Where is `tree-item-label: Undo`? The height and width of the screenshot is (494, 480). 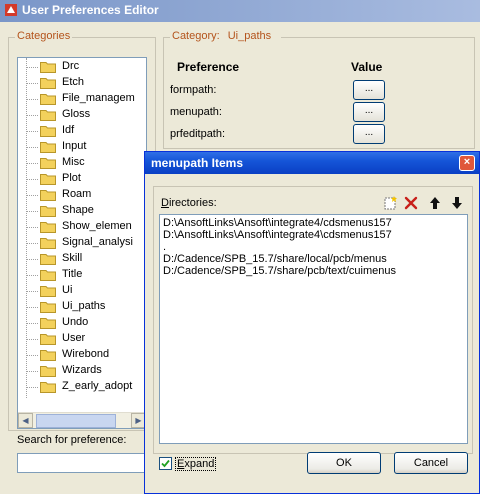
tree-item-label: Undo is located at coordinates (75, 322).